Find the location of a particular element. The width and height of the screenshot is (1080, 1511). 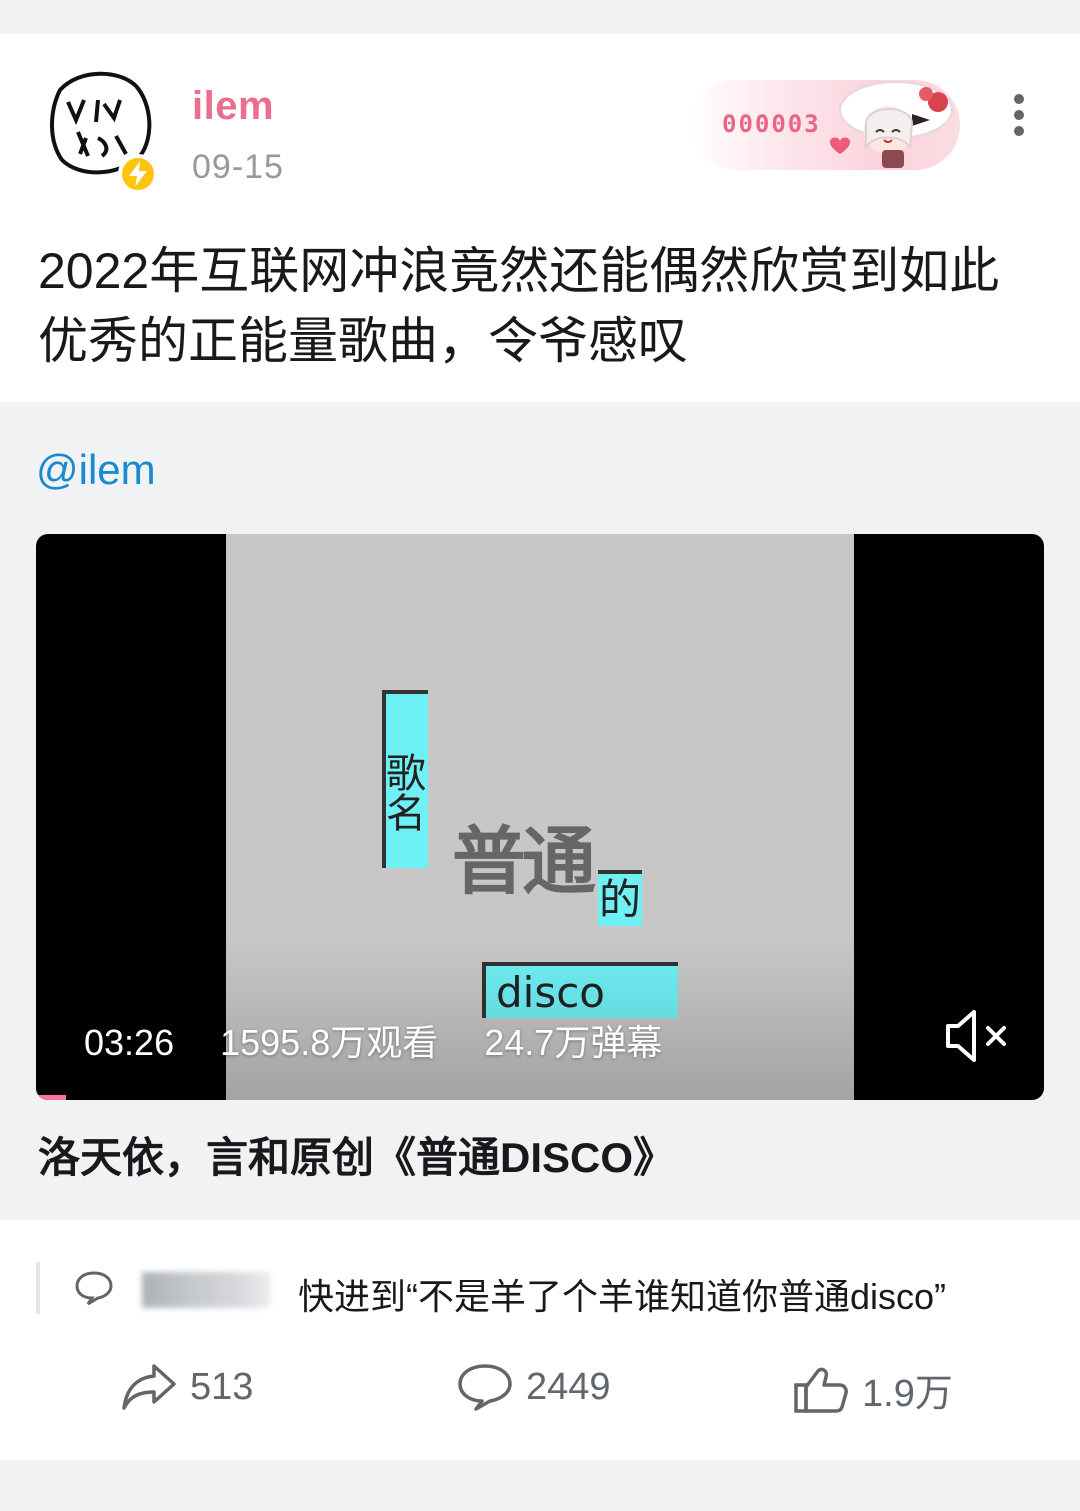

post-text: 2022年互联网冲浪竟然还能偶然欣赏到如此优秀的正能量歌曲，令爷感叹 is located at coordinates (519, 306).